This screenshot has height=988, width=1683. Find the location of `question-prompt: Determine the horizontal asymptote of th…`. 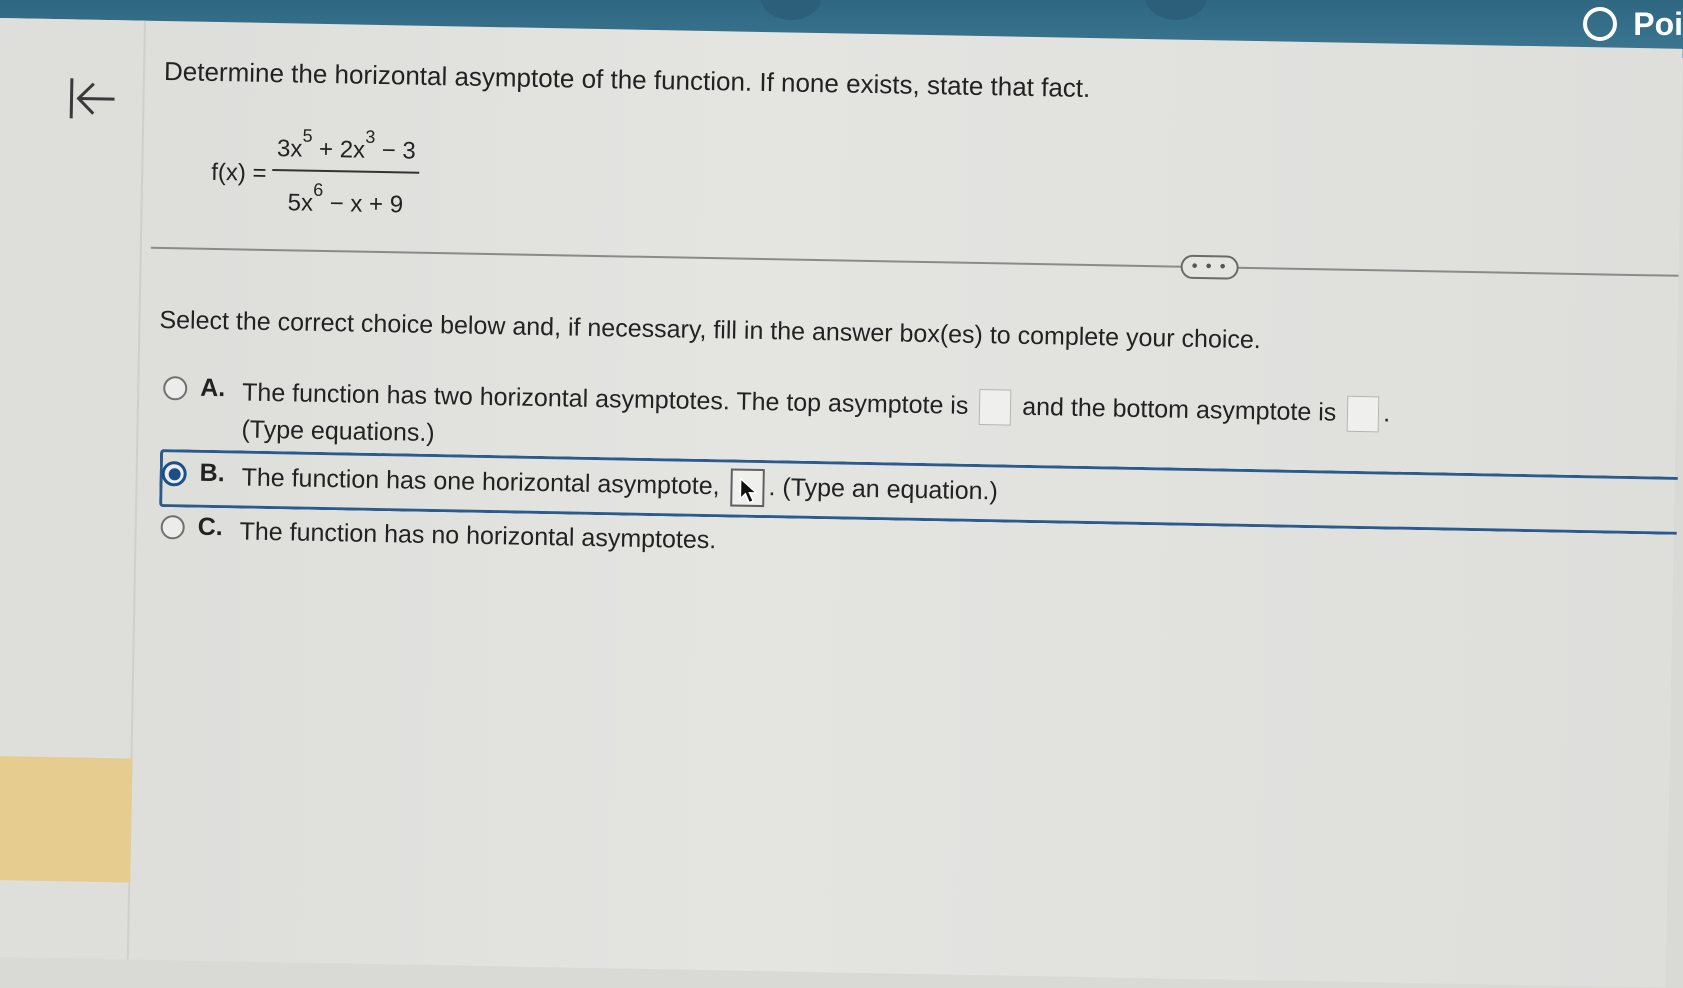

question-prompt: Determine the horizontal asymptote of th… is located at coordinates (627, 79).